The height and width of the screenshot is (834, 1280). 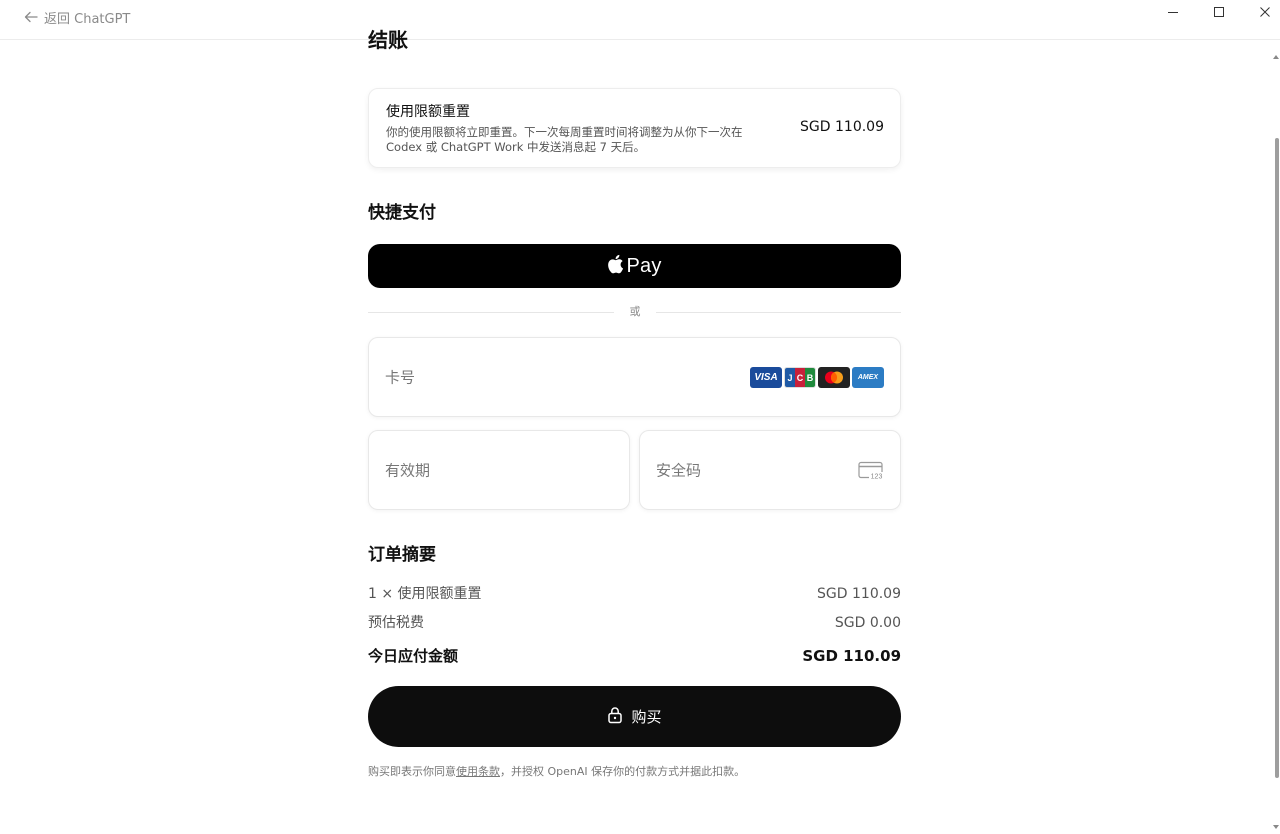 I want to click on line-item-amount: SGD 110.09, so click(x=859, y=594).